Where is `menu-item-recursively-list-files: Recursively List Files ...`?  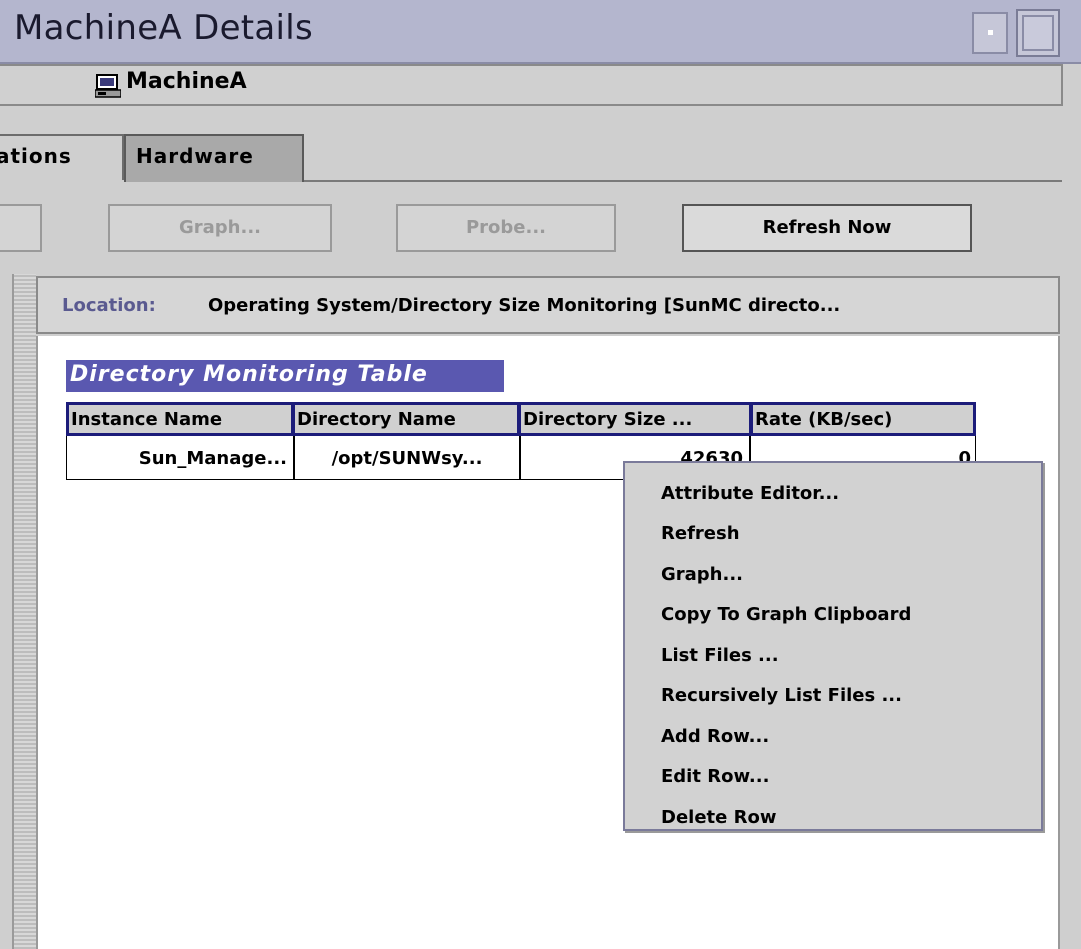 menu-item-recursively-list-files: Recursively List Files ... is located at coordinates (833, 695).